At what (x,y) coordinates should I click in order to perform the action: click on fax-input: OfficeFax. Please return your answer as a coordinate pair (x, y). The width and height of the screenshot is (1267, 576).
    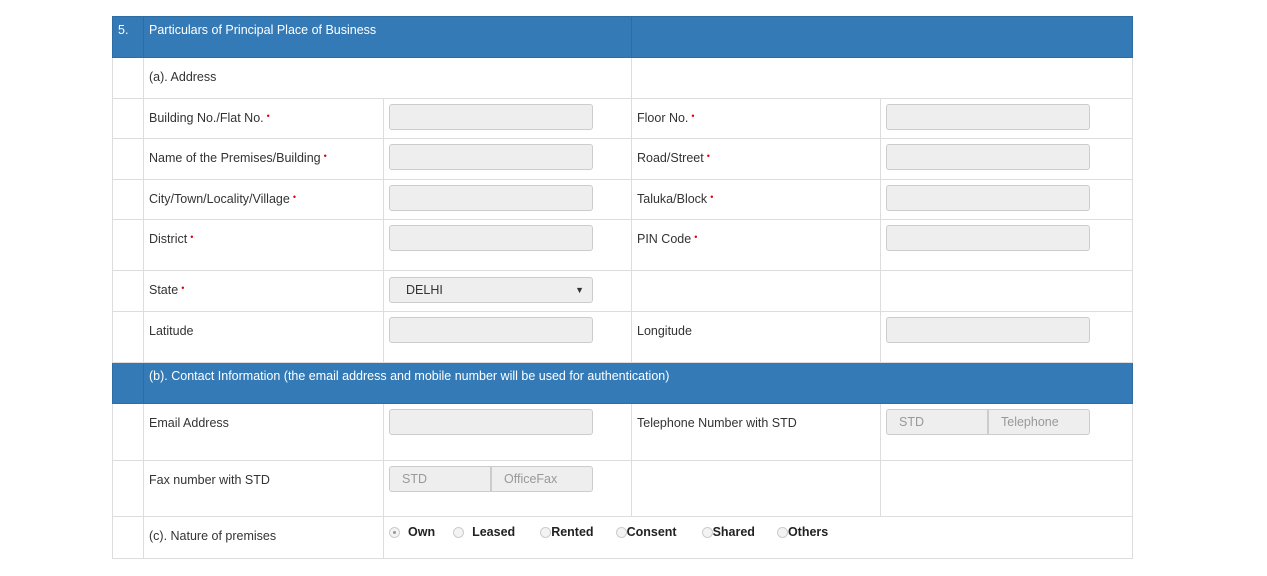
    Looking at the image, I should click on (542, 479).